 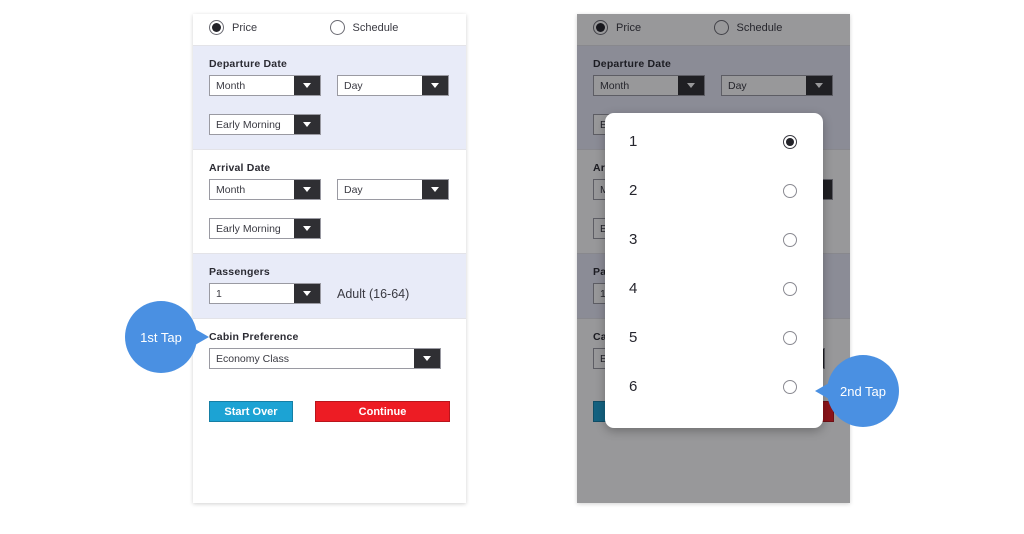 I want to click on cabin-preference-select: Economy Class, so click(x=325, y=358).